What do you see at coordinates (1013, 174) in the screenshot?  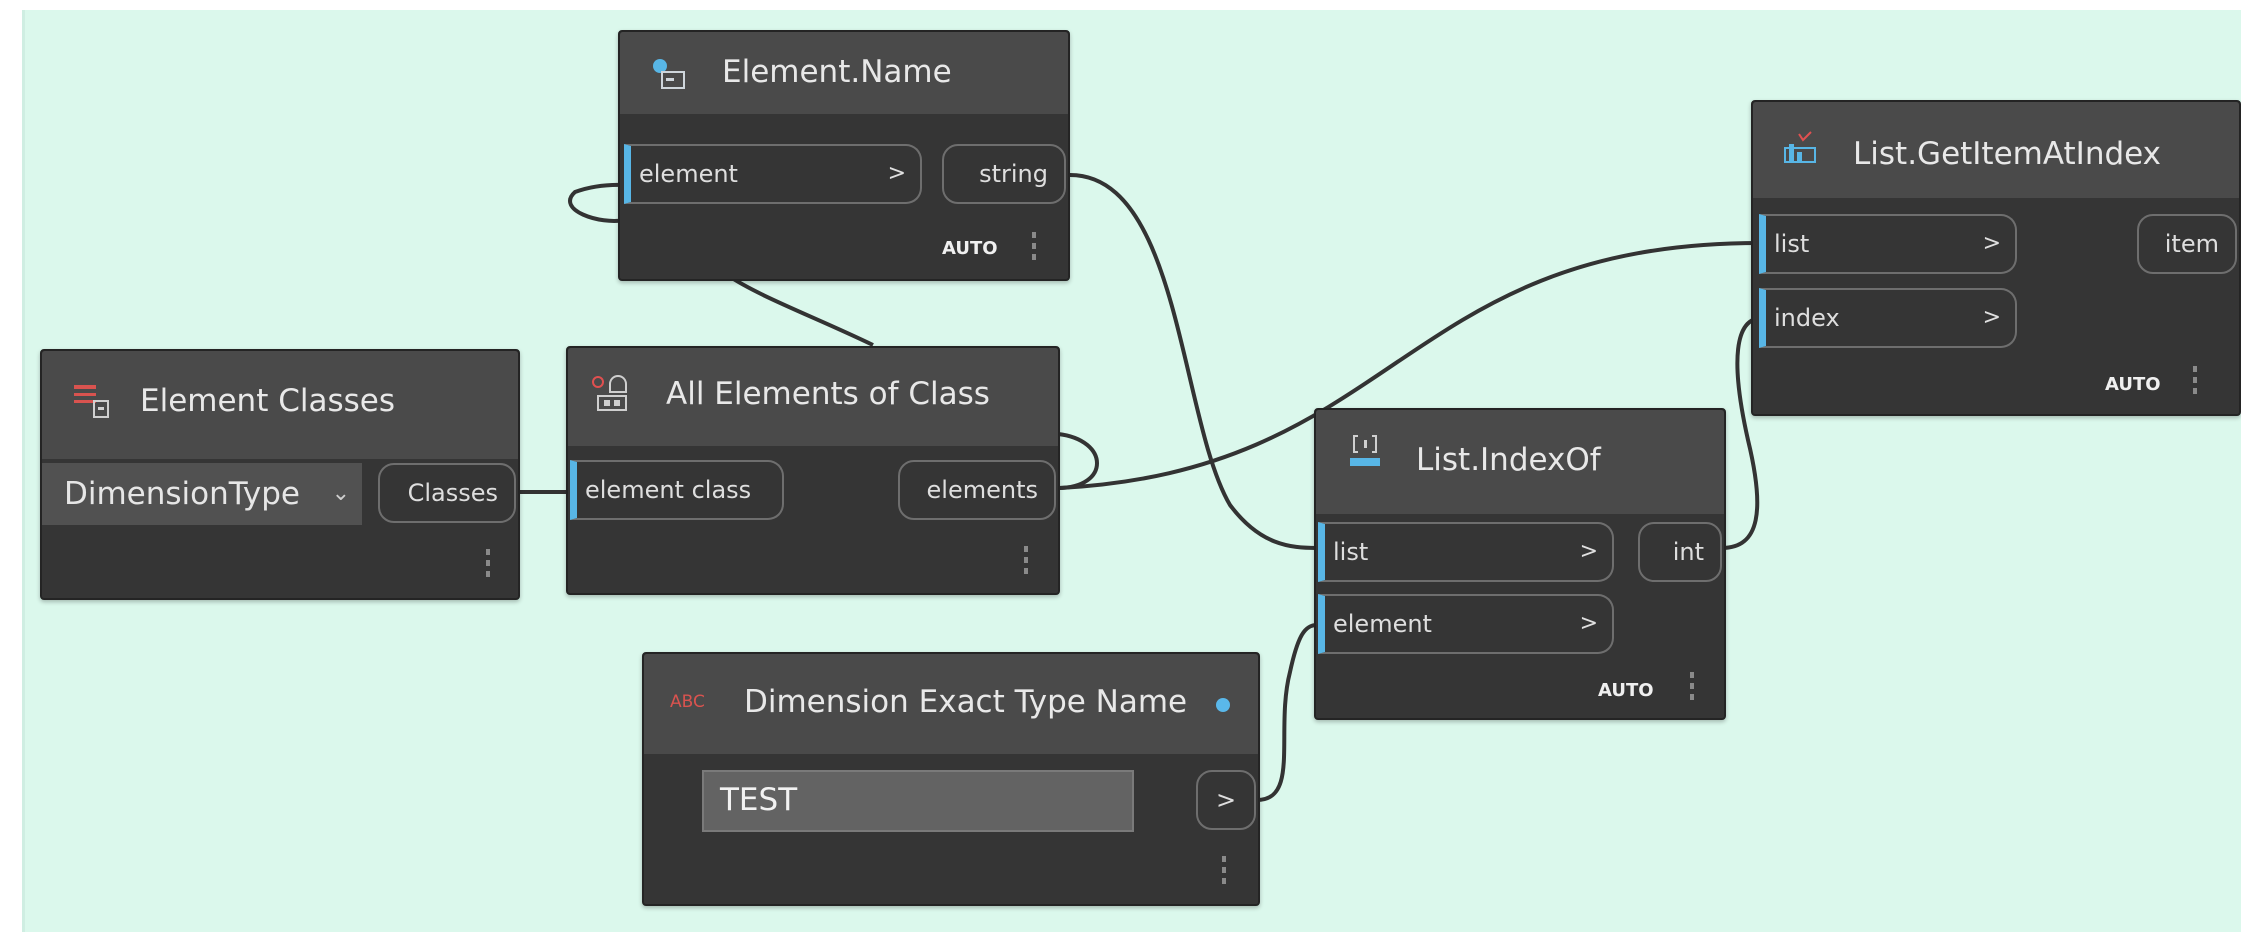 I see `port-label: string` at bounding box center [1013, 174].